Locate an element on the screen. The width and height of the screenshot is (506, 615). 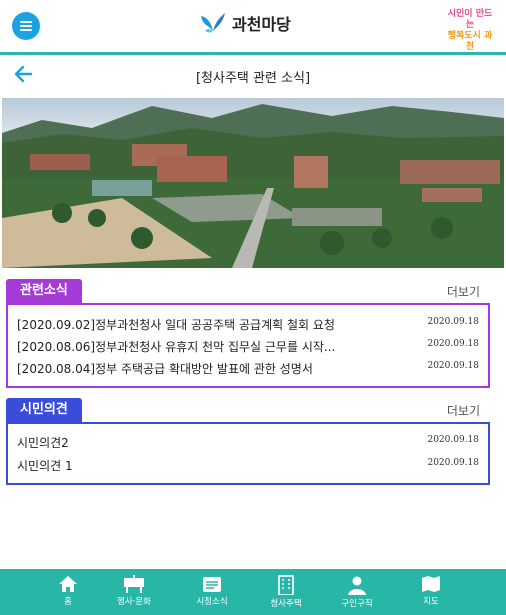
bottom-navigation: 홈 행사·문화 시정소식 청사주택 구인구직 지도 is located at coordinates (253, 592).